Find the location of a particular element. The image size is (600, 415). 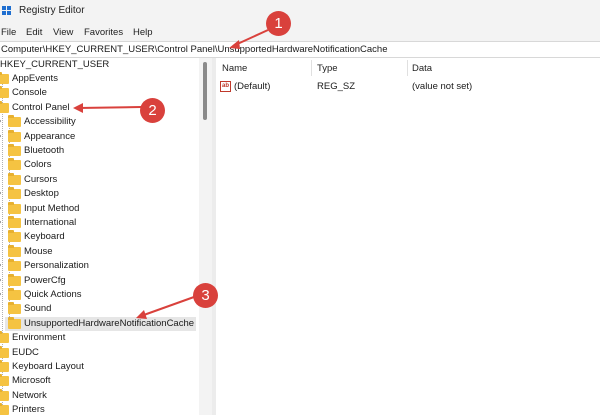

annotation-badge-2: 2 is located at coordinates (152, 110).